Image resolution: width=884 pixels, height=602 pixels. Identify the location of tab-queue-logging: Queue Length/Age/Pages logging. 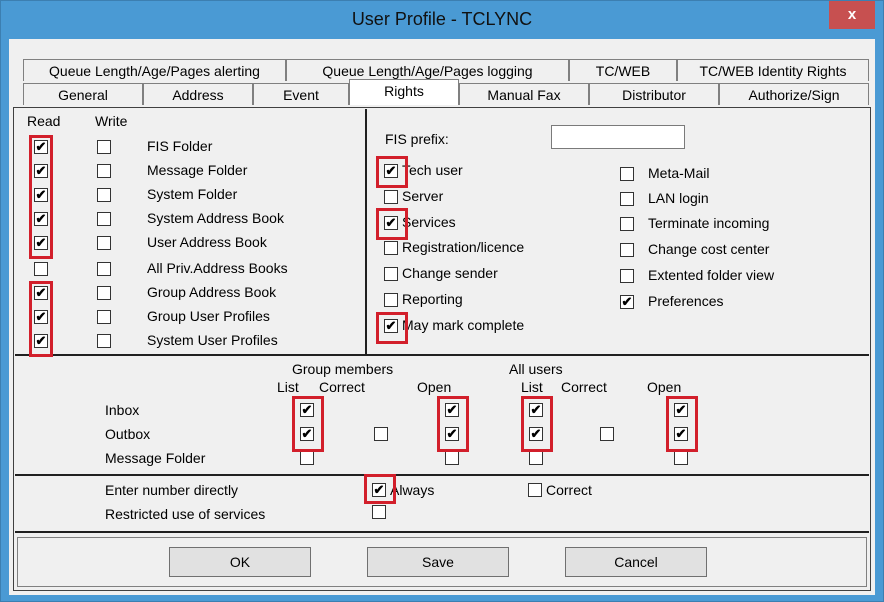
(427, 70).